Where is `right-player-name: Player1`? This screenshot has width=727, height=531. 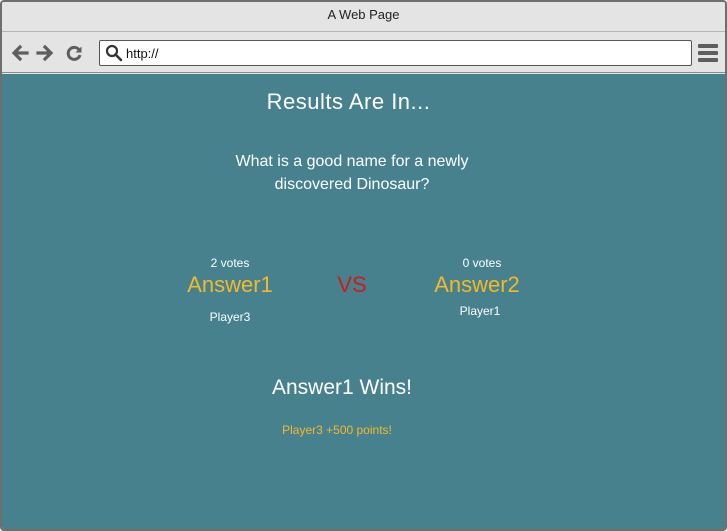
right-player-name: Player1 is located at coordinates (480, 311).